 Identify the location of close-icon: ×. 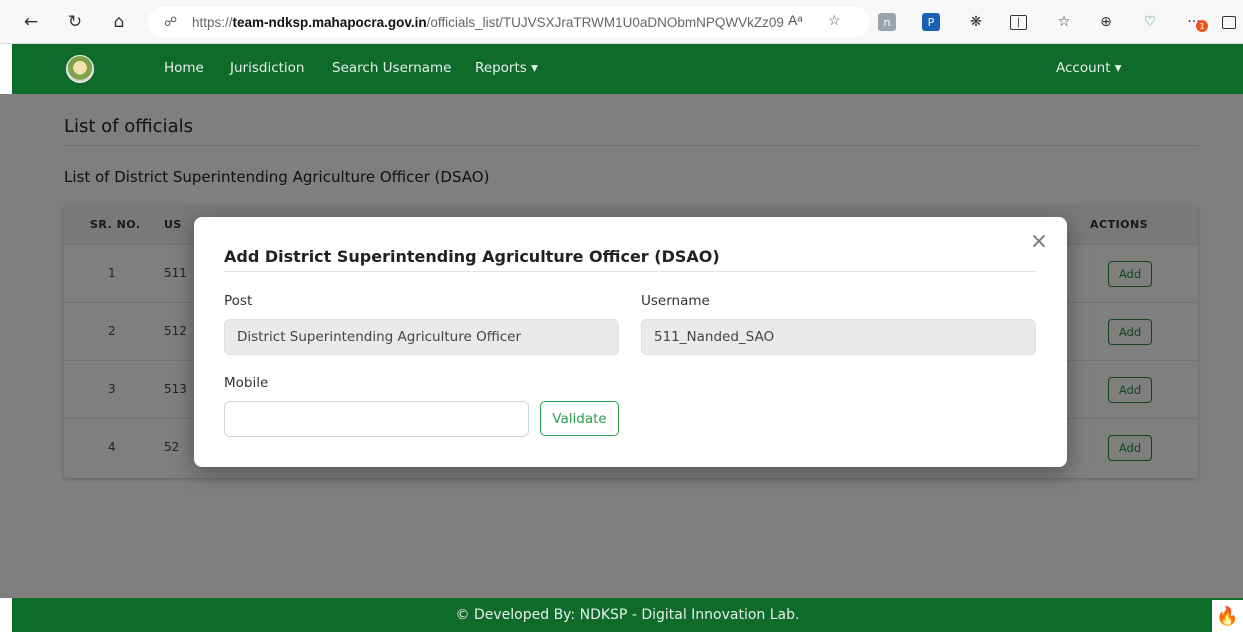
(1039, 242).